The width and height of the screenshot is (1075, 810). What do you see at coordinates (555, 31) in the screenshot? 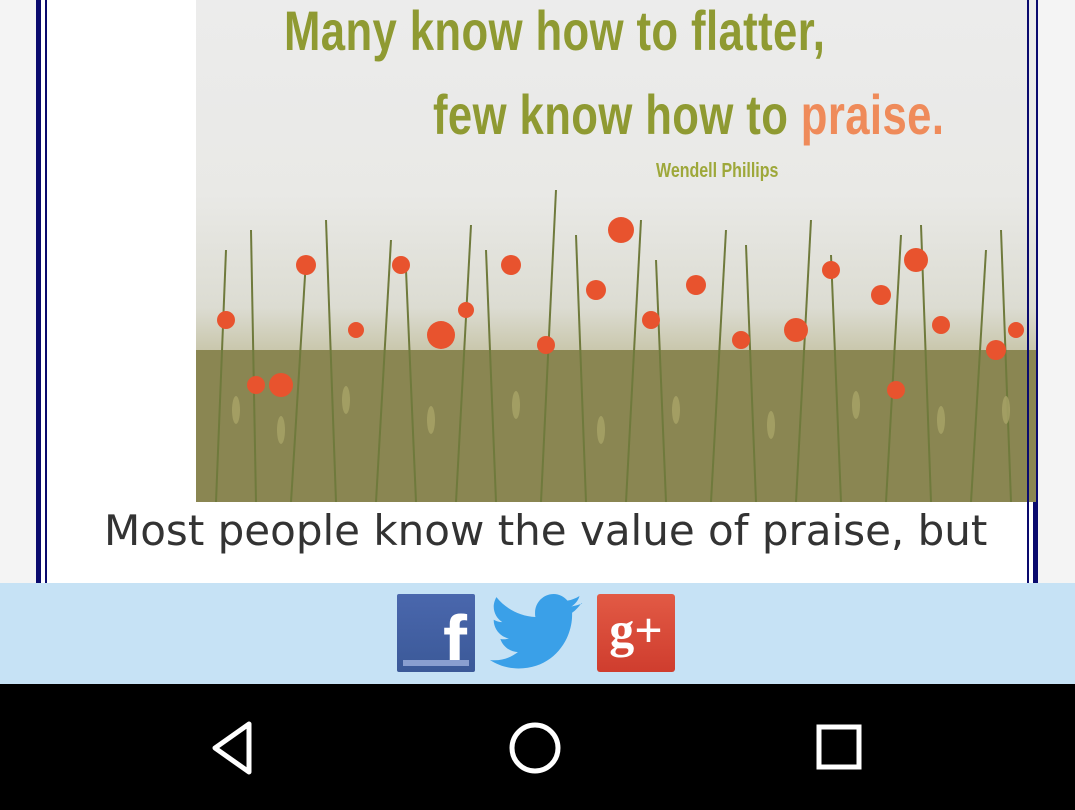
I see `quote-line-1: Many know how to flatter,` at bounding box center [555, 31].